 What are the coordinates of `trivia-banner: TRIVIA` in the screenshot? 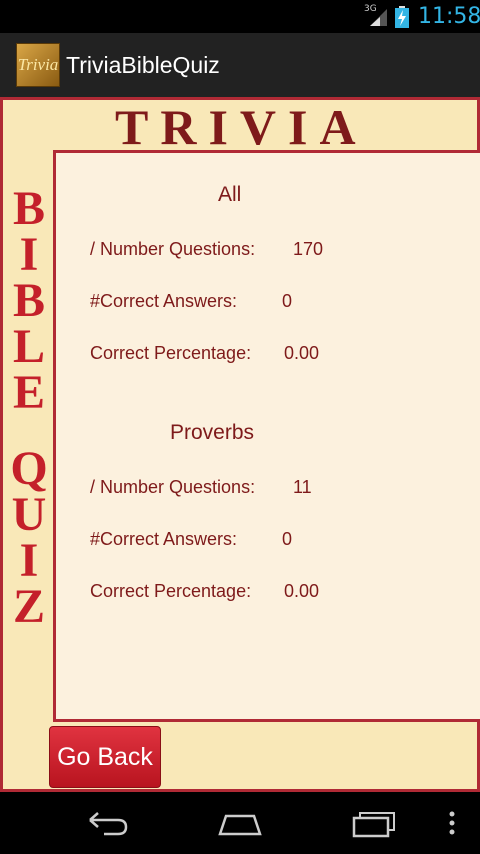 It's located at (241, 127).